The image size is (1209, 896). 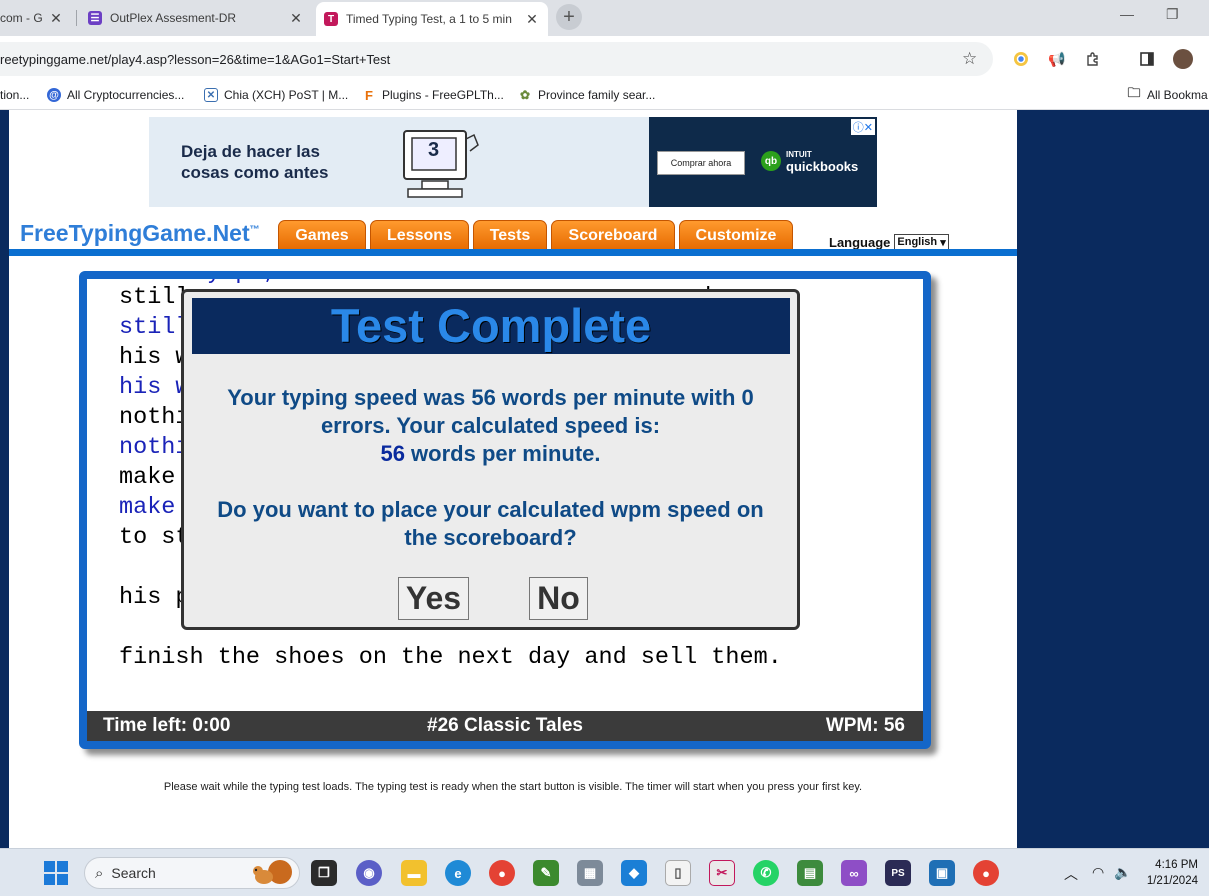 I want to click on calculated-speed: 56, so click(x=392, y=453).